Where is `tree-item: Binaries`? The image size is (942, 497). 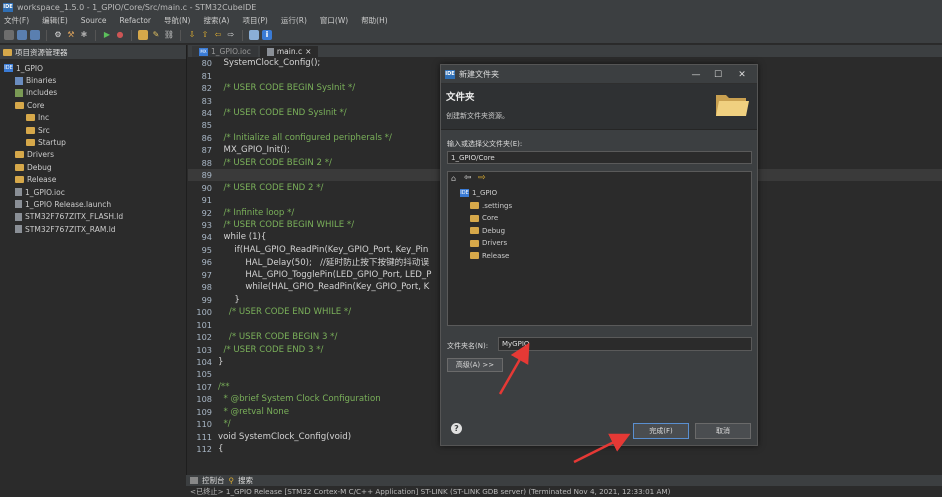
tree-item: Binaries is located at coordinates (93, 80).